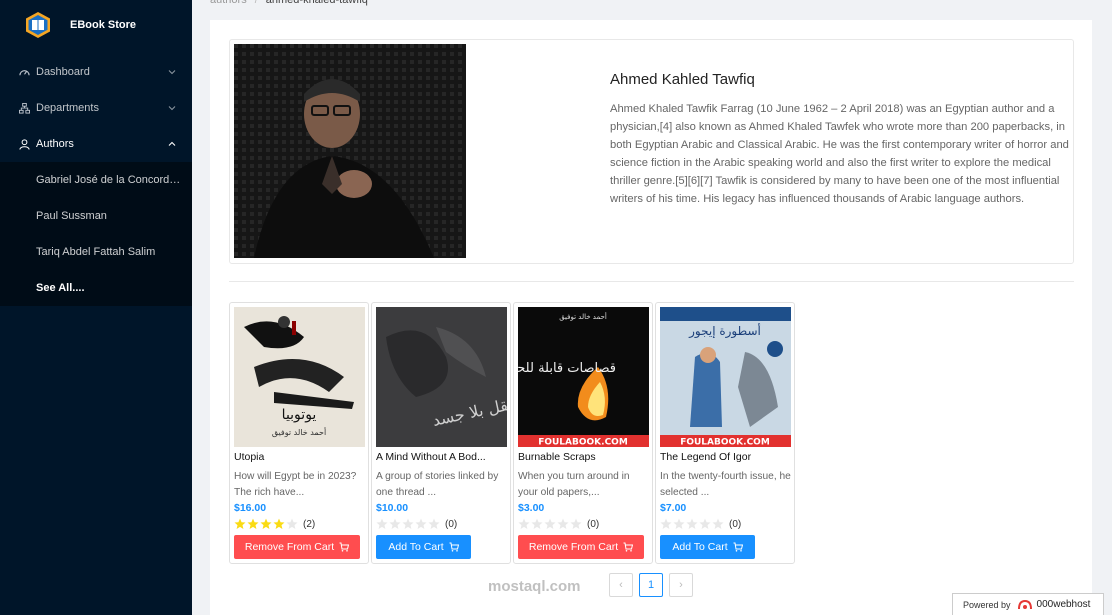 The width and height of the screenshot is (1112, 615). What do you see at coordinates (24, 108) in the screenshot?
I see `departments-icon` at bounding box center [24, 108].